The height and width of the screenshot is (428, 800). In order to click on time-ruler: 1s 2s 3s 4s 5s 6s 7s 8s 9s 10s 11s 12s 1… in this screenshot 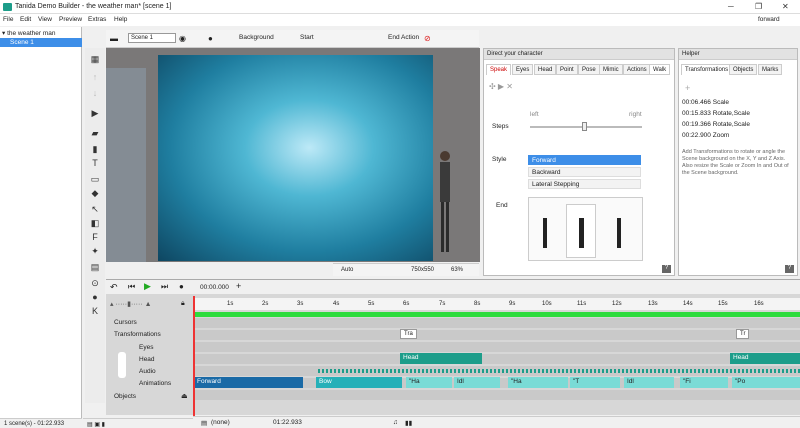, I will do `click(496, 304)`.